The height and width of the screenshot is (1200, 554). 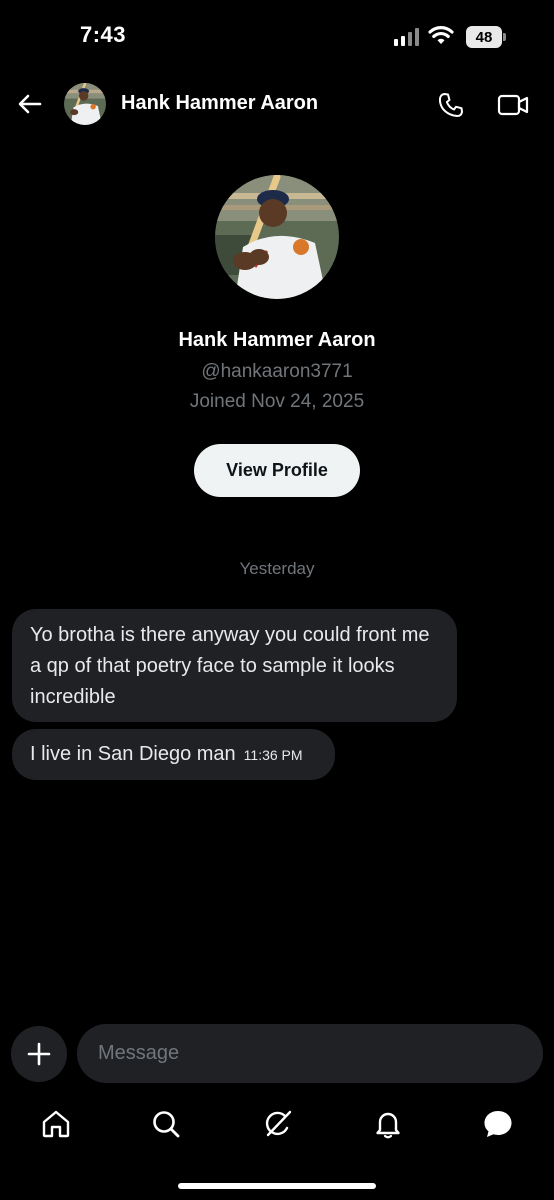 What do you see at coordinates (166, 1124) in the screenshot?
I see `search-icon` at bounding box center [166, 1124].